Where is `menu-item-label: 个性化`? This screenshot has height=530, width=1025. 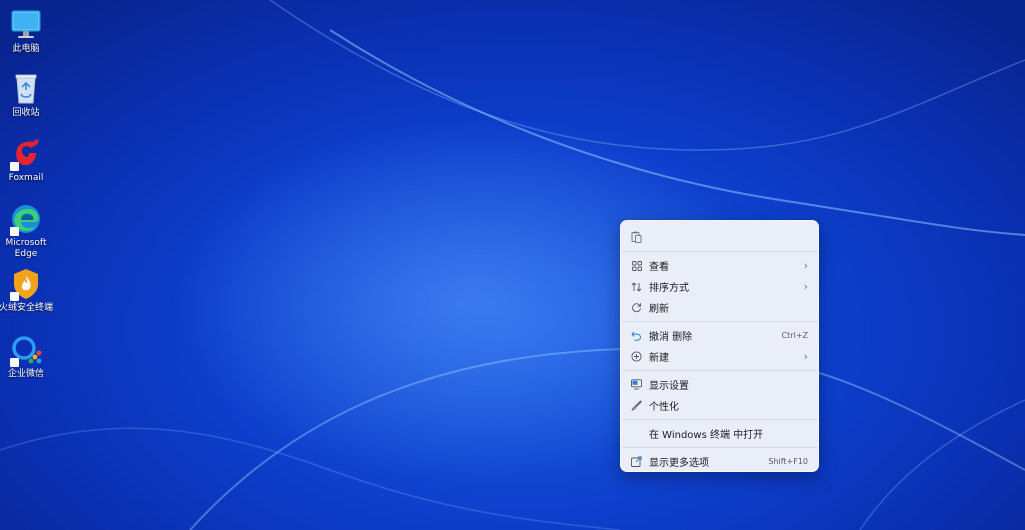
menu-item-label: 个性化 is located at coordinates (664, 407).